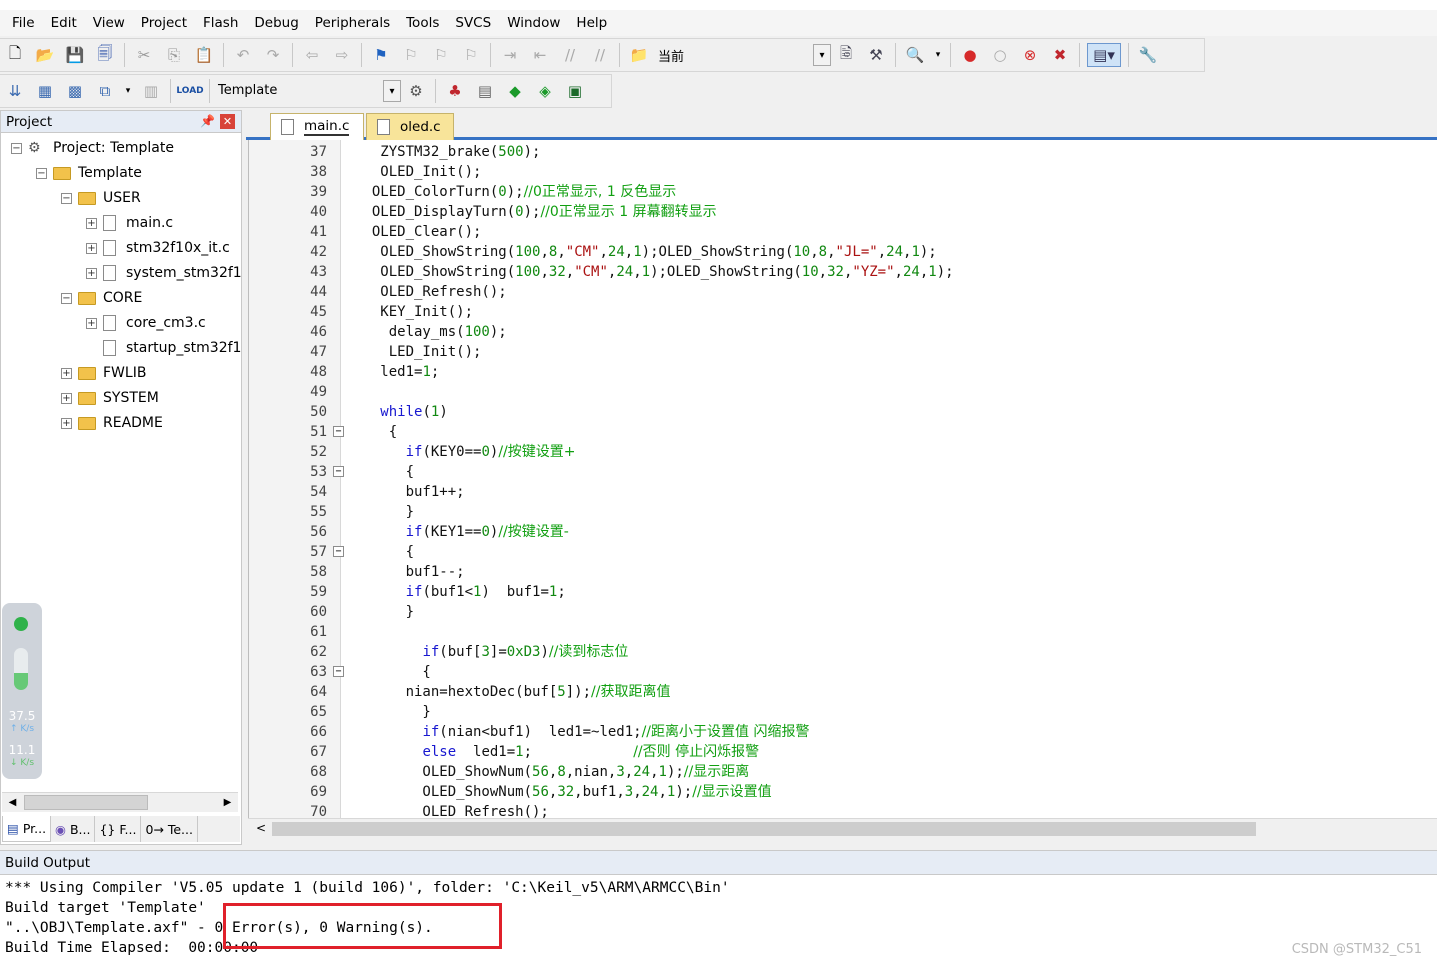 Image resolution: width=1437 pixels, height=967 pixels. I want to click on tree-project-root: − ⚙ Project: Template, so click(92, 148).